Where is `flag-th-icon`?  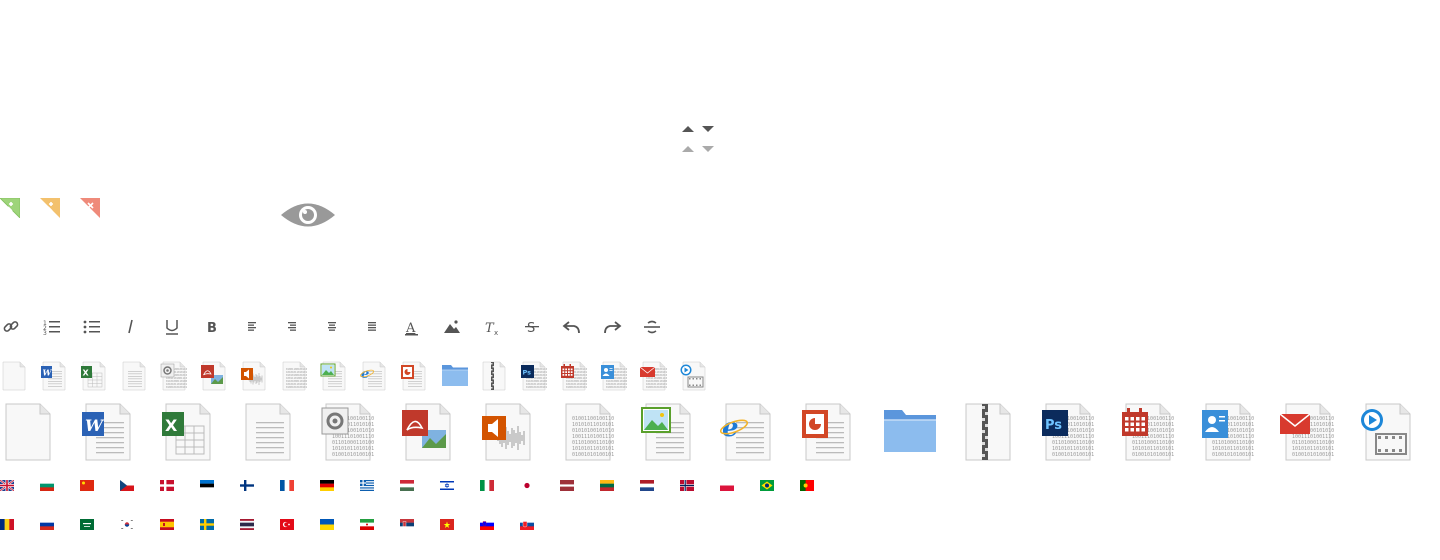
flag-th-icon is located at coordinates (247, 524).